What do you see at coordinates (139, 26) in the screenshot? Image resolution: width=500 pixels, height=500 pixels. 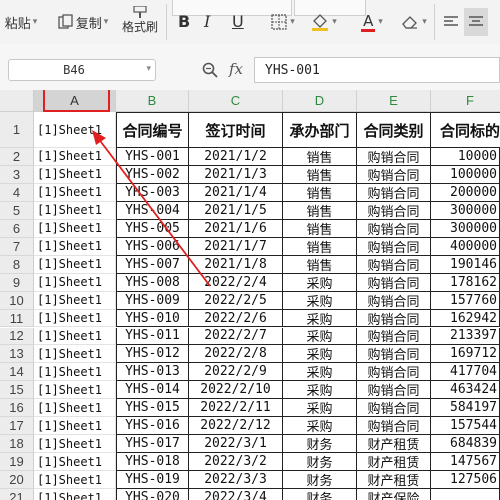 I see `format-painter-label: 格式刷` at bounding box center [139, 26].